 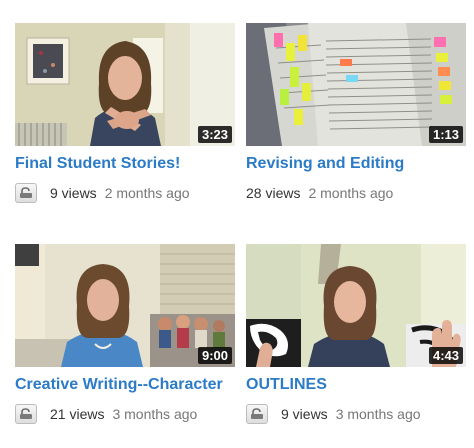 I want to click on video-meta: 9 views 3 months ago, so click(x=356, y=414).